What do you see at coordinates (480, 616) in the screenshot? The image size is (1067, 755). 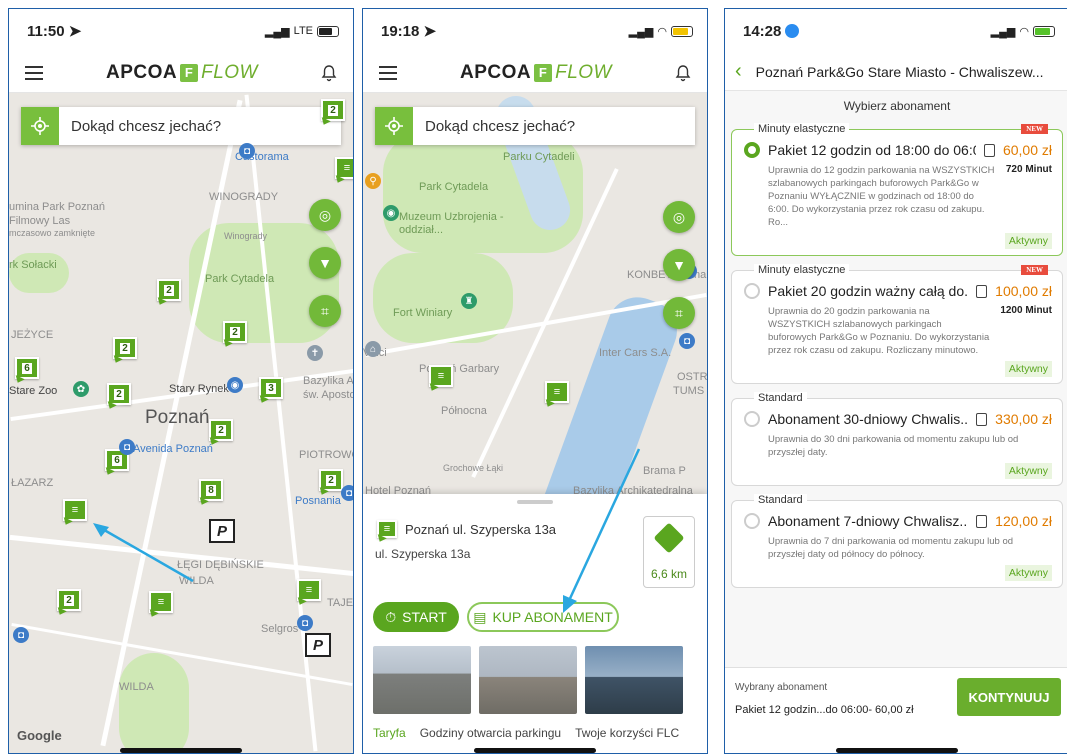 I see `ticket-icon: ▤` at bounding box center [480, 616].